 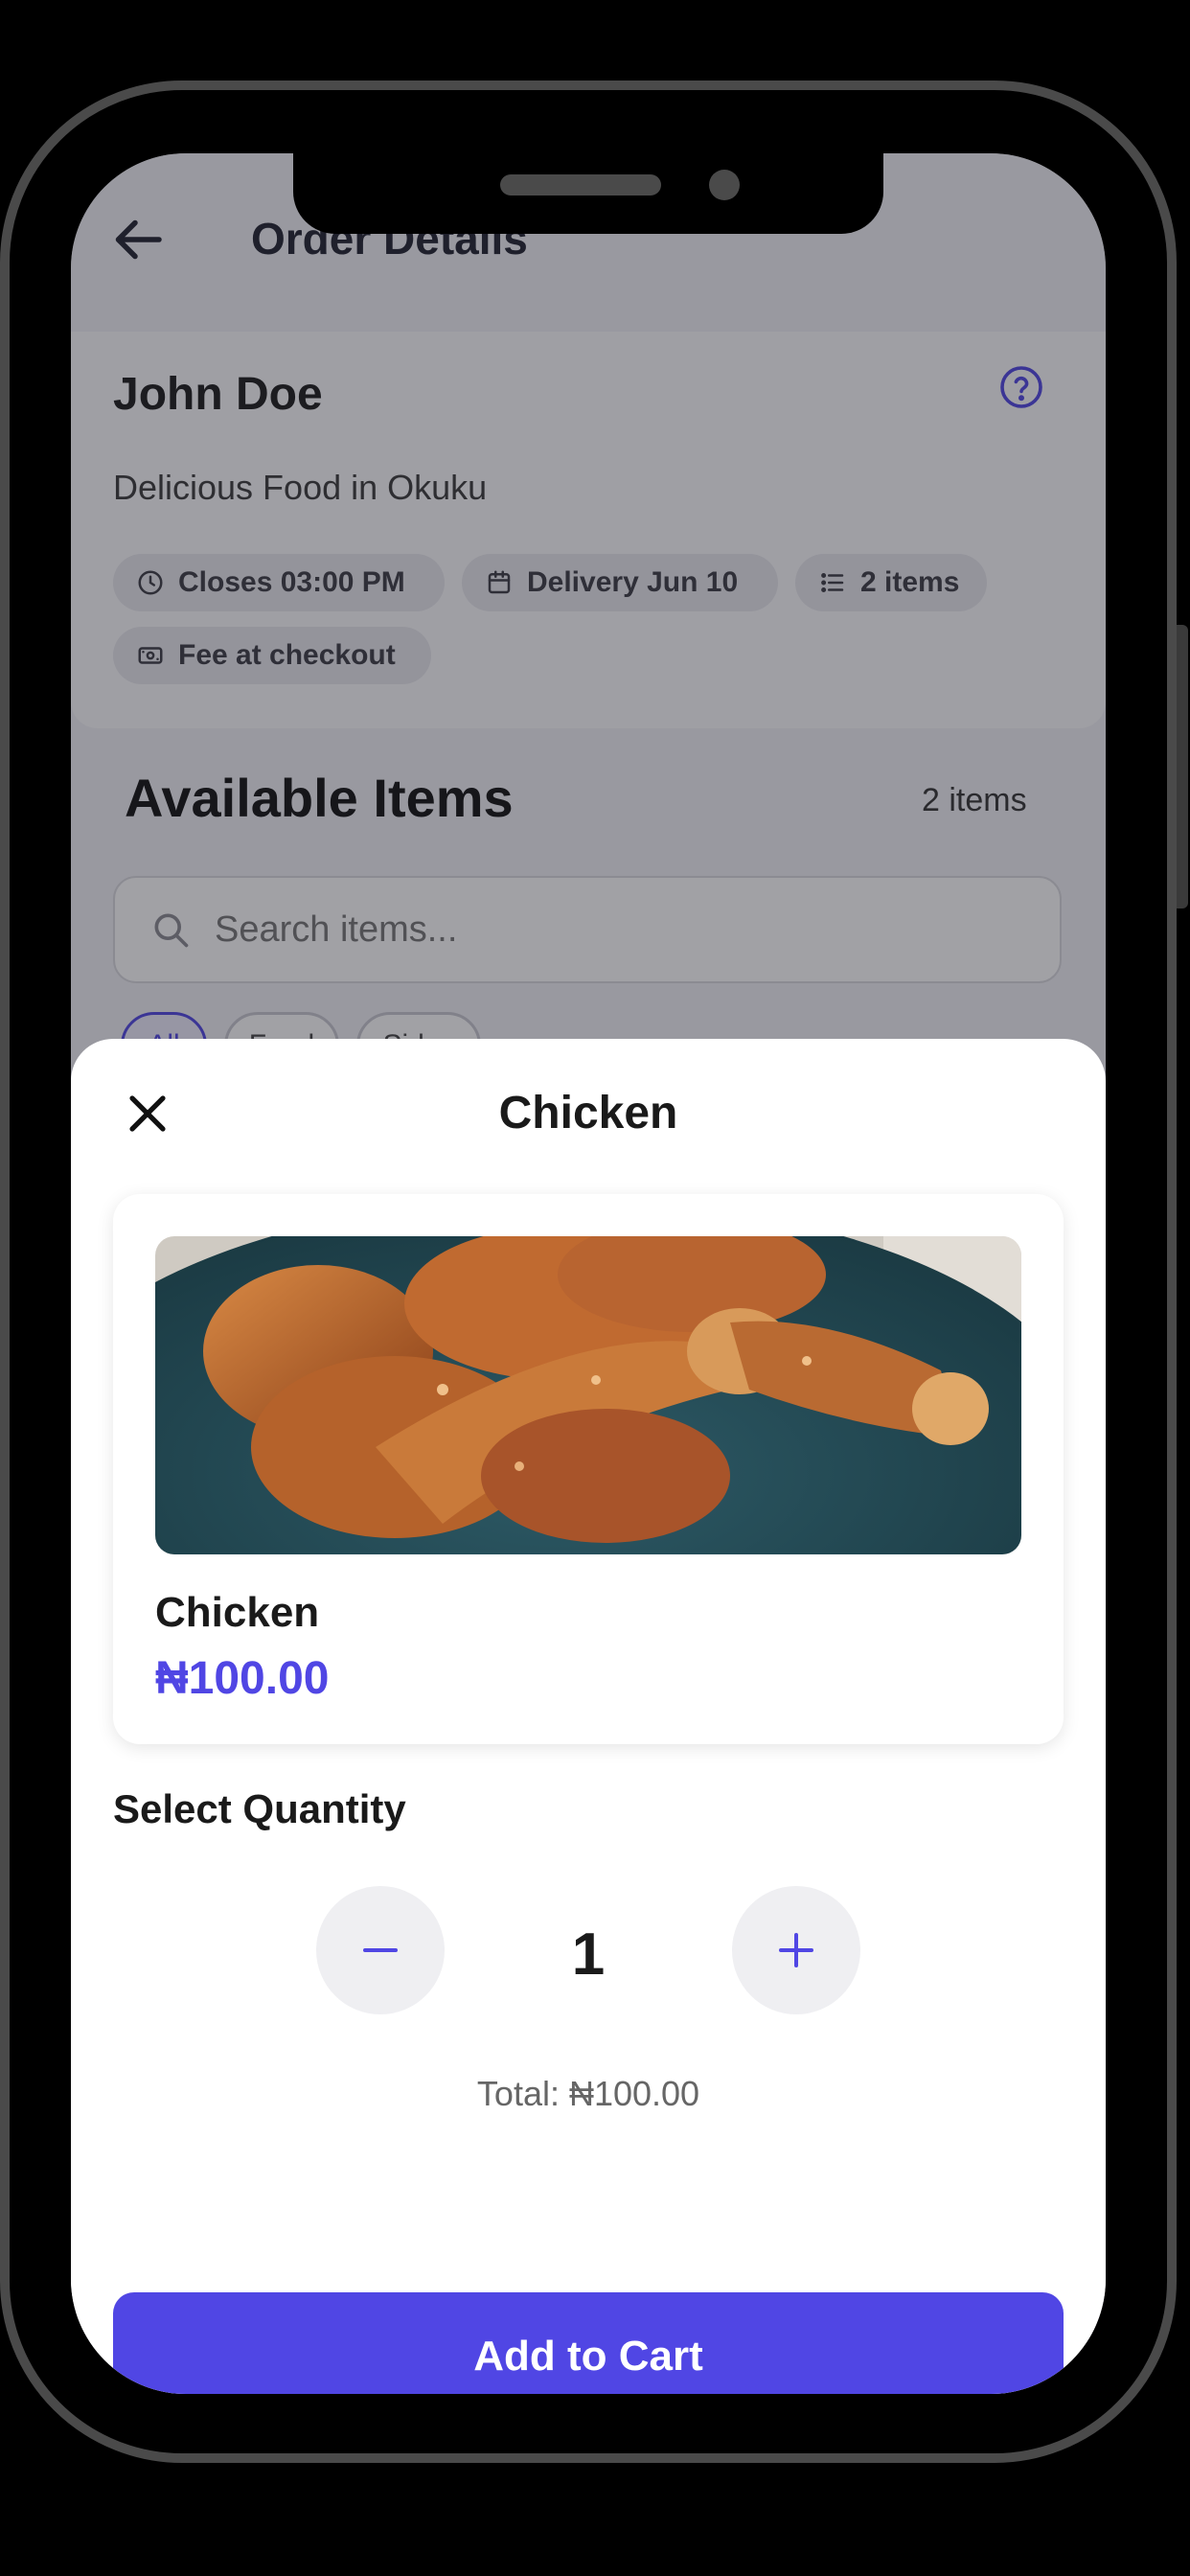 What do you see at coordinates (243, 1678) in the screenshot?
I see `product-price: ₦100.00` at bounding box center [243, 1678].